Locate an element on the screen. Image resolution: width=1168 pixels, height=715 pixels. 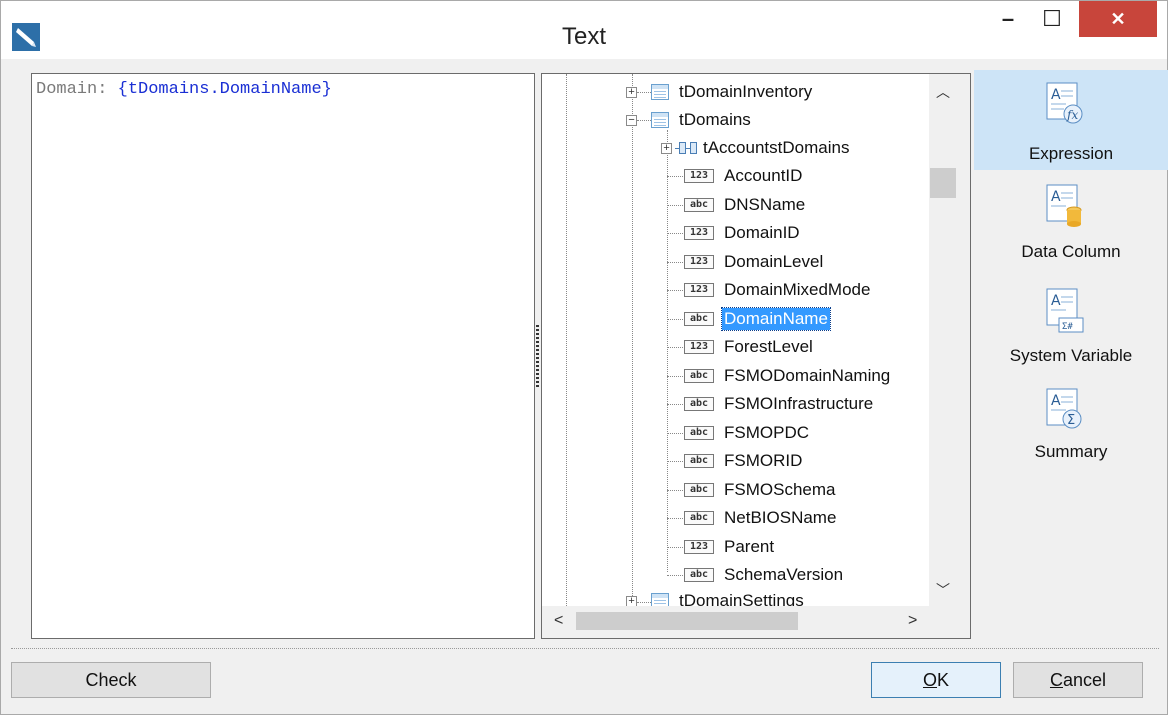
close-icon: ✕ is located at coordinates (1118, 18).